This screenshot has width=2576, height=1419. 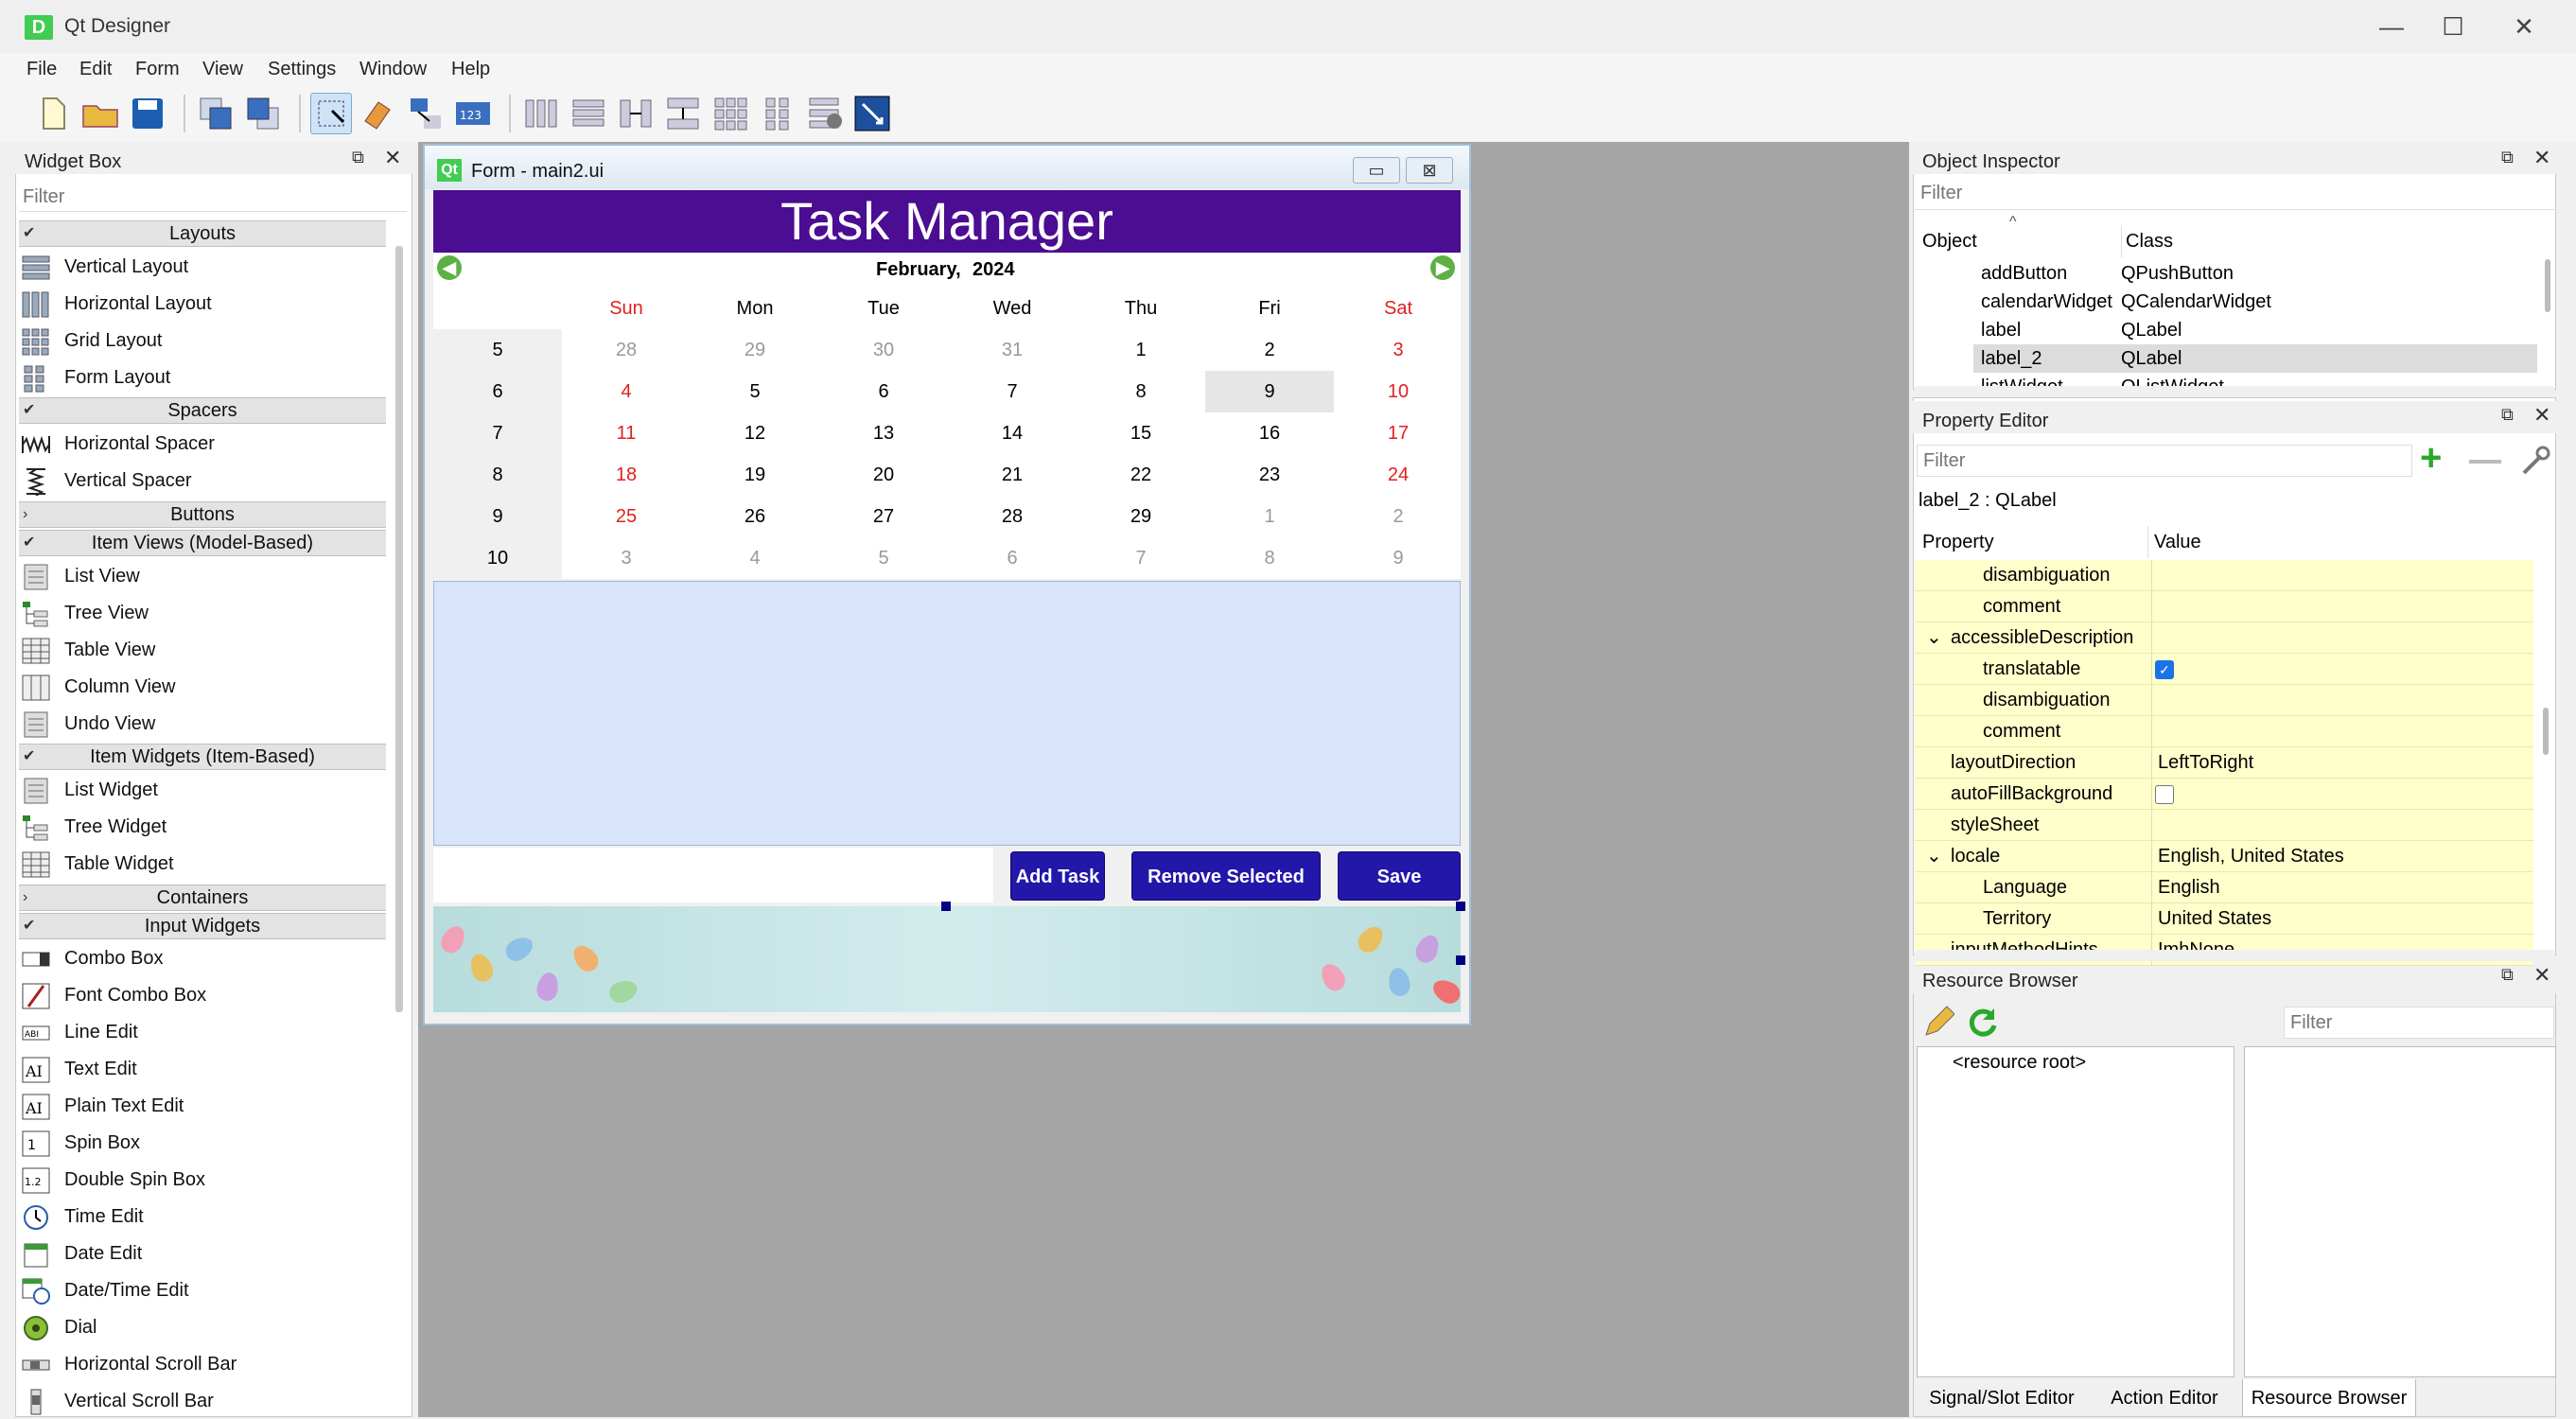 What do you see at coordinates (203, 898) in the screenshot?
I see `category-containers: › Containers` at bounding box center [203, 898].